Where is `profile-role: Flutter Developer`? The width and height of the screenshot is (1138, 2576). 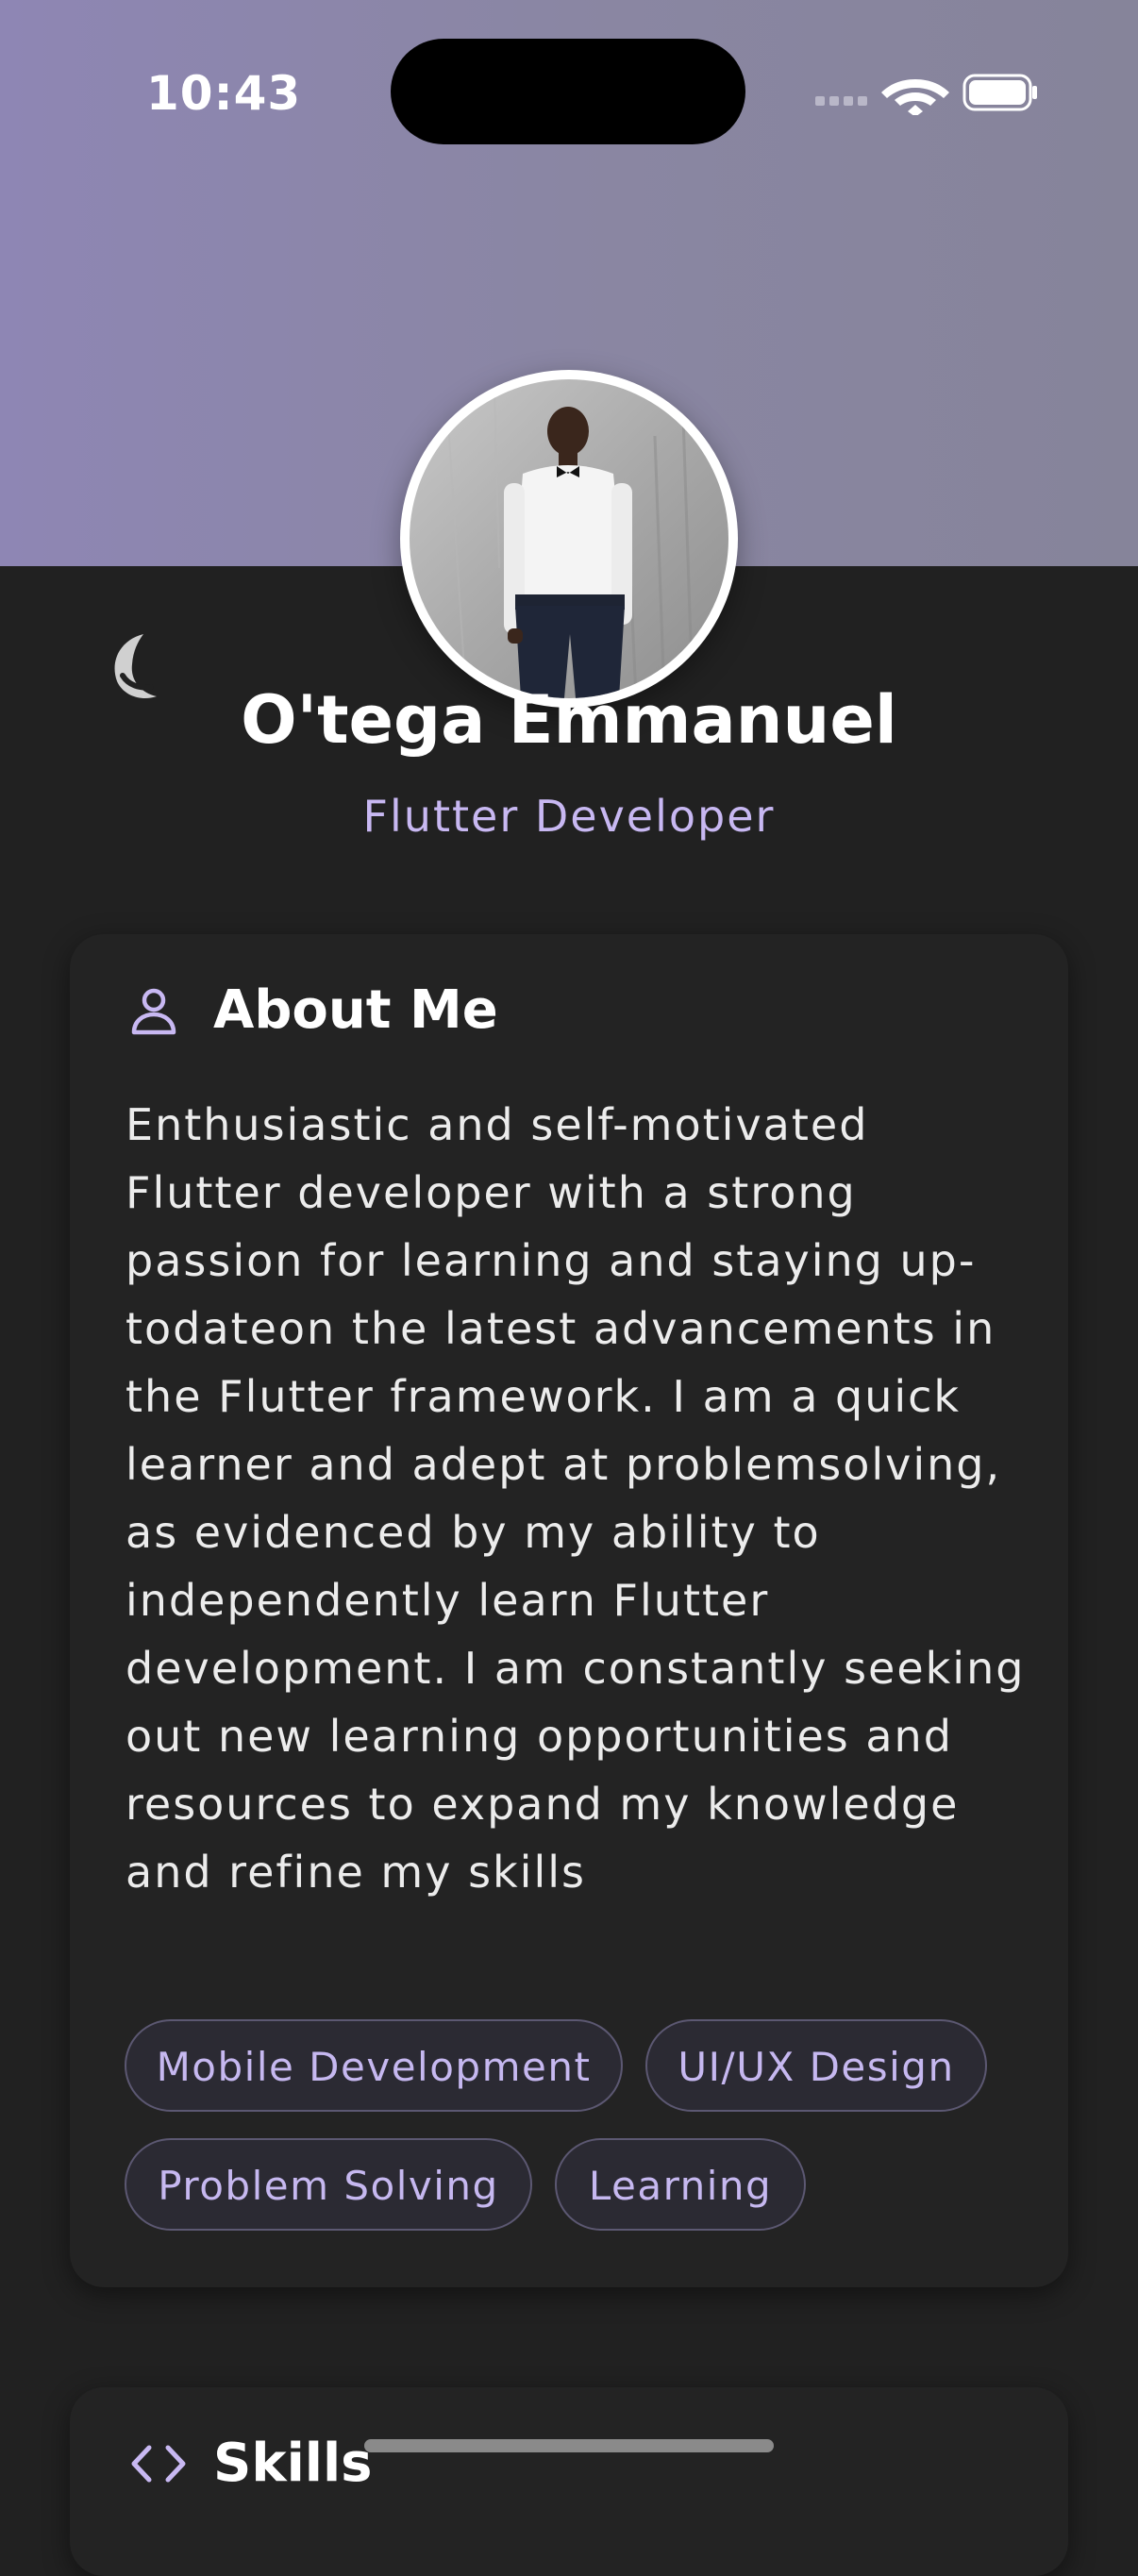 profile-role: Flutter Developer is located at coordinates (569, 816).